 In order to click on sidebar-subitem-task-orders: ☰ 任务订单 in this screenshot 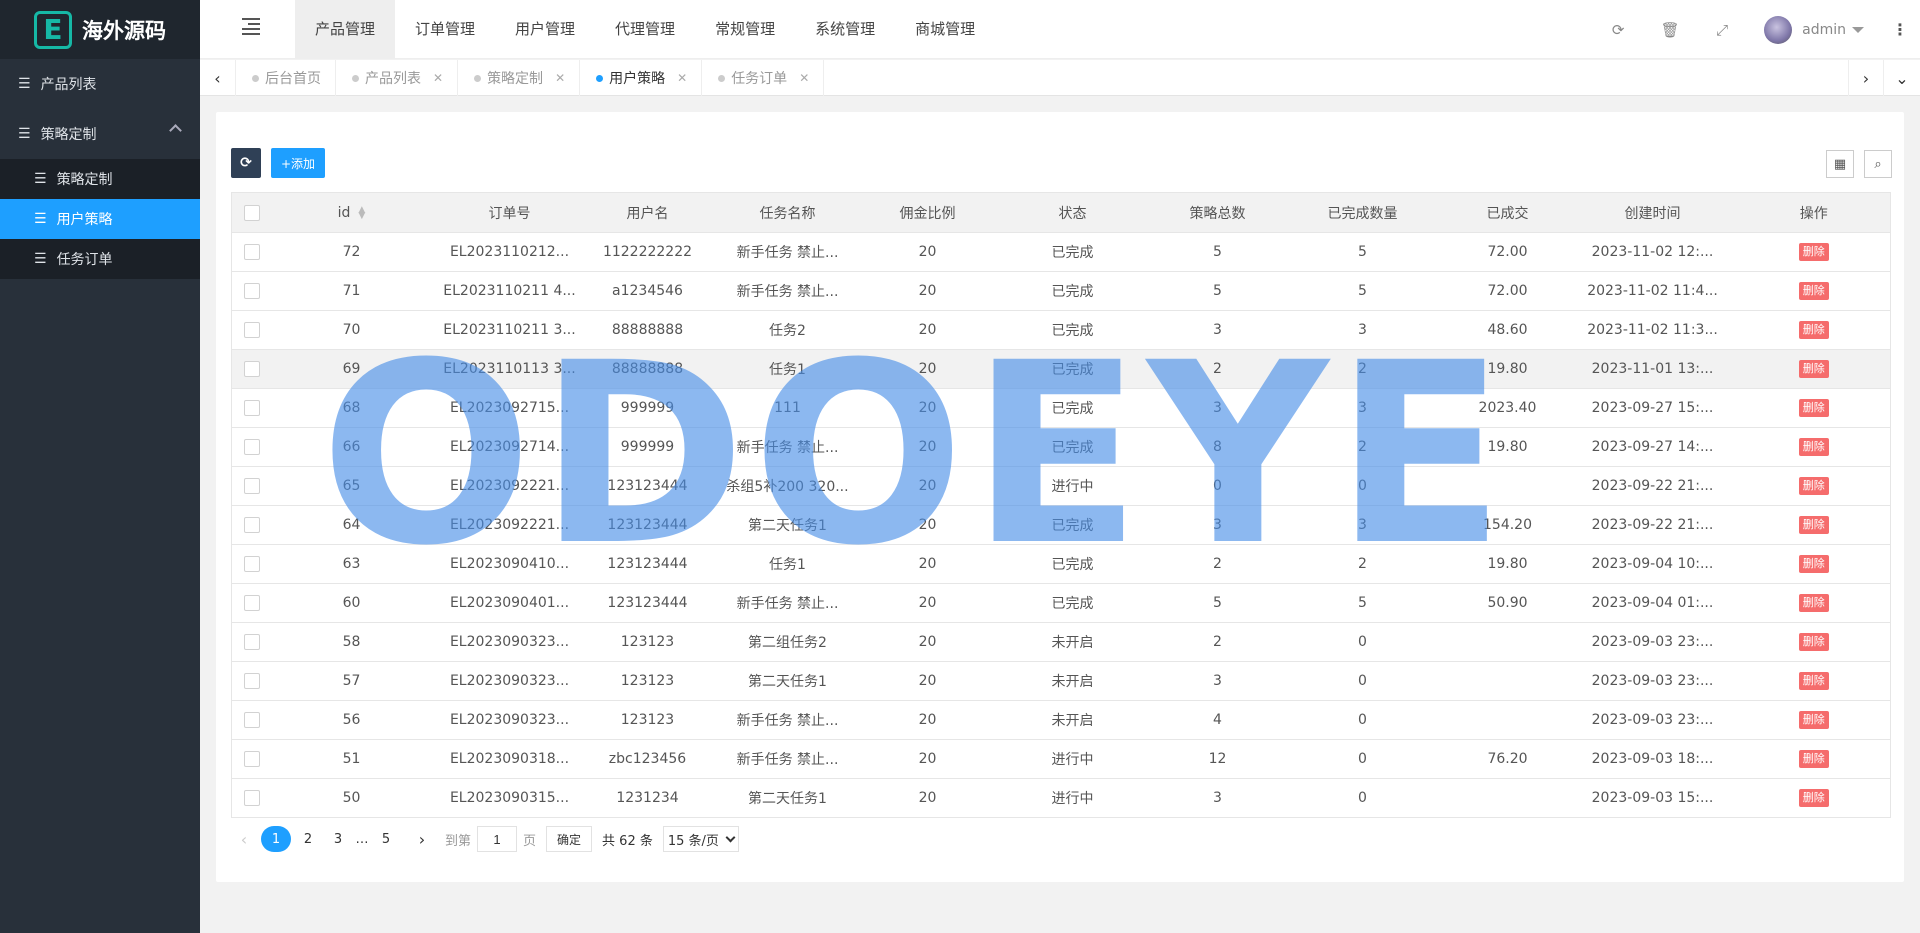, I will do `click(100, 259)`.